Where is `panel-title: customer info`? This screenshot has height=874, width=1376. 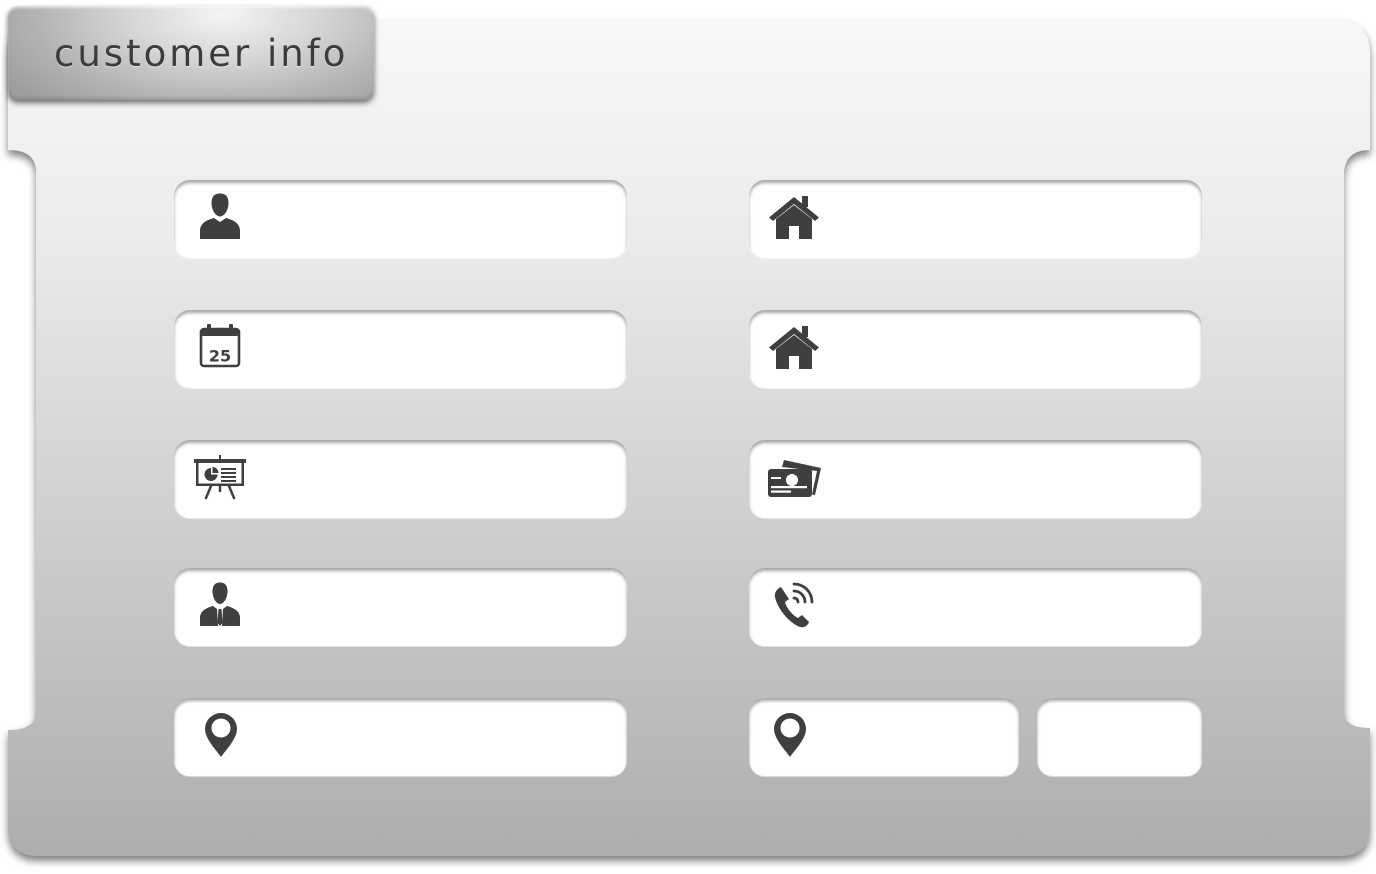 panel-title: customer info is located at coordinates (201, 53).